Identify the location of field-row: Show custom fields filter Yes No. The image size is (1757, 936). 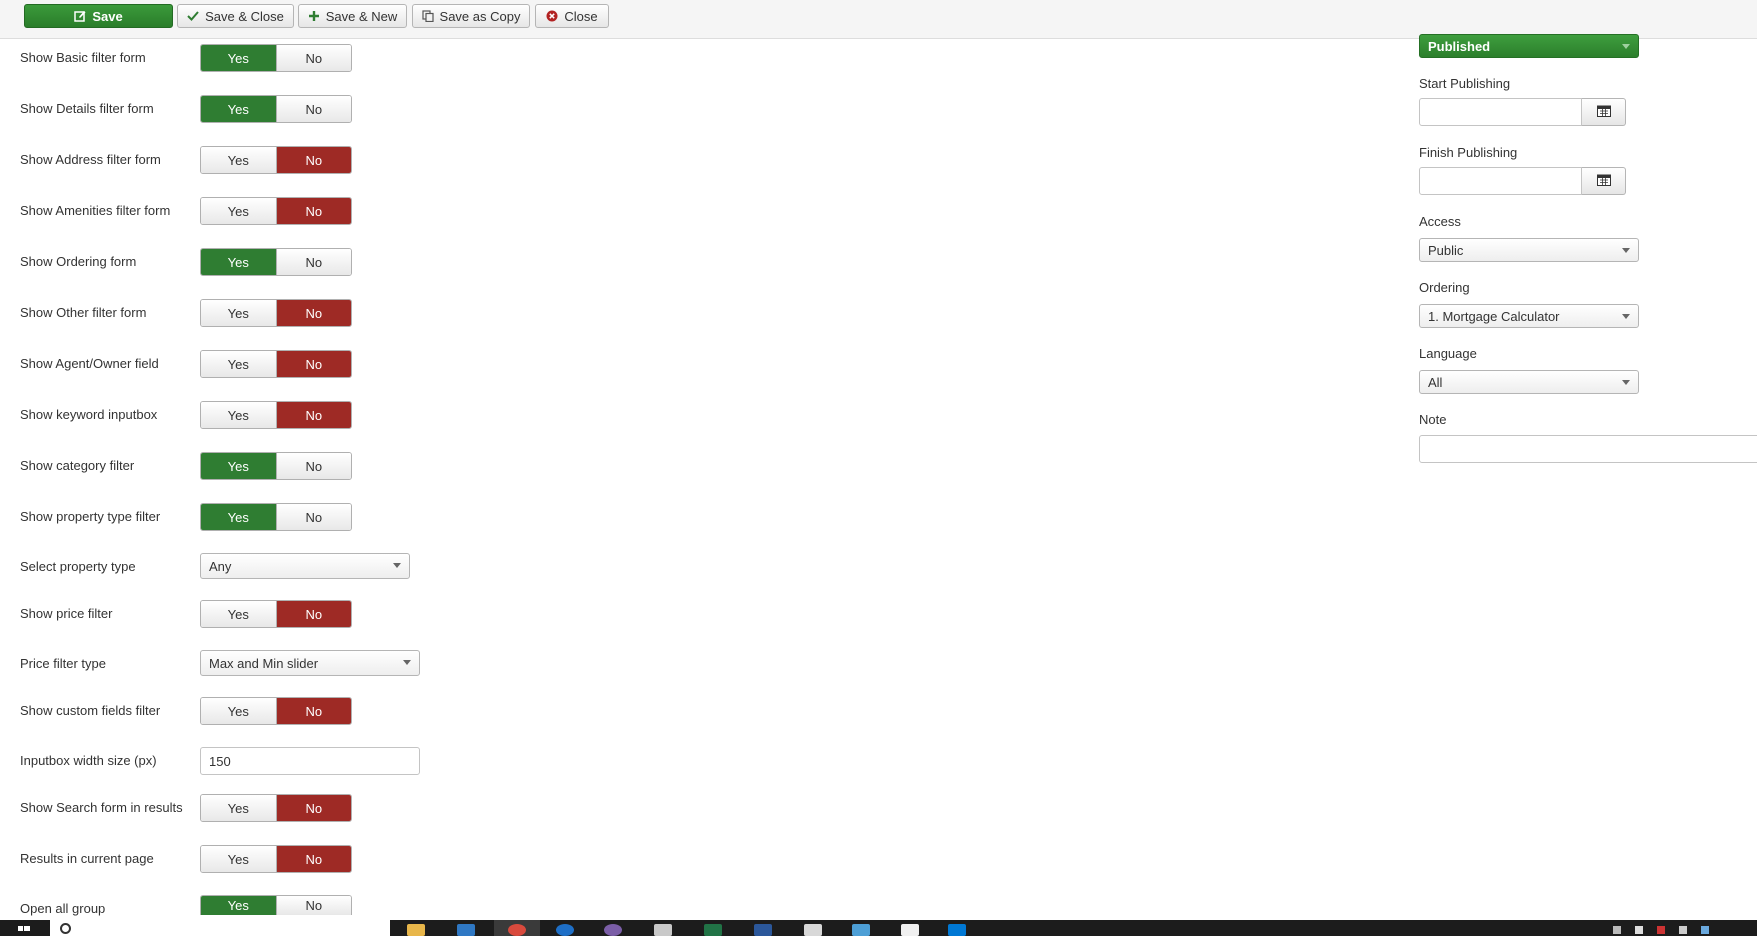
(350, 720).